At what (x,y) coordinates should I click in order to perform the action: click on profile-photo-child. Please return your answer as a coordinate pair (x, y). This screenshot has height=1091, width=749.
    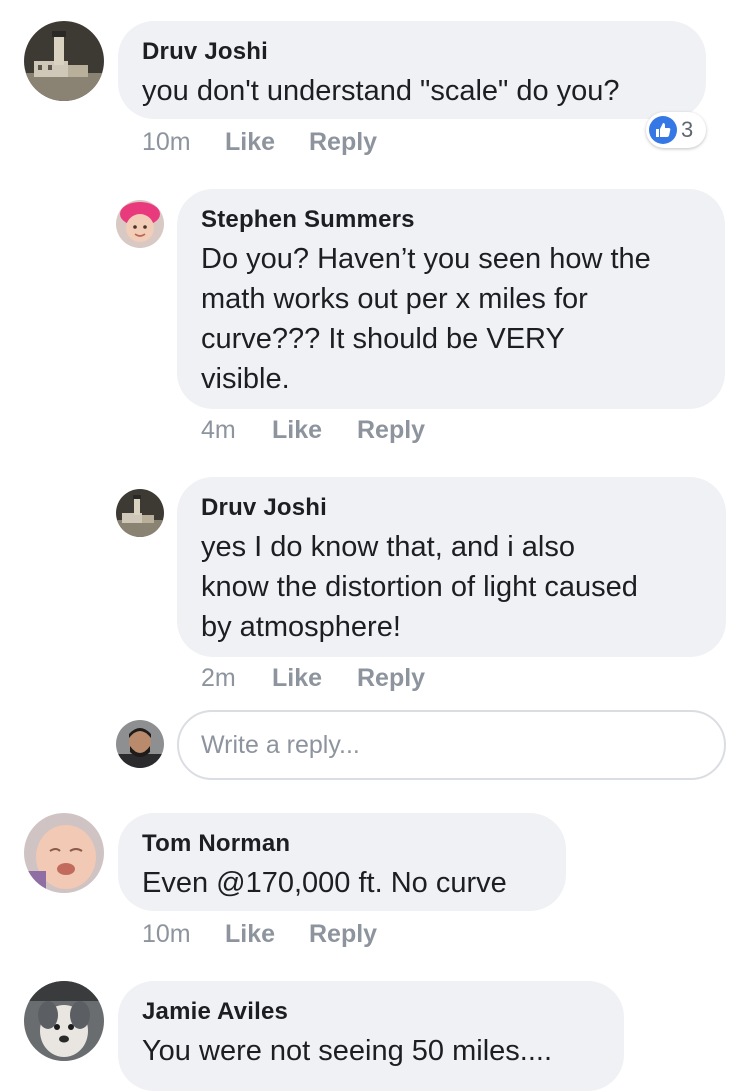
    Looking at the image, I should click on (140, 224).